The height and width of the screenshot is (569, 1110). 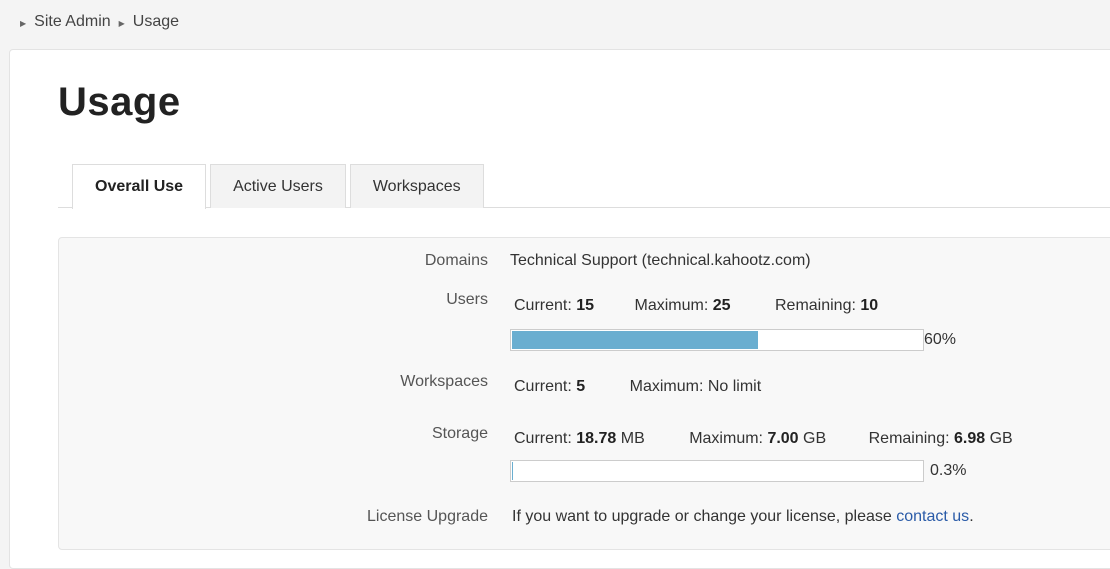 I want to click on storage-progress: 0.3%, so click(x=738, y=471).